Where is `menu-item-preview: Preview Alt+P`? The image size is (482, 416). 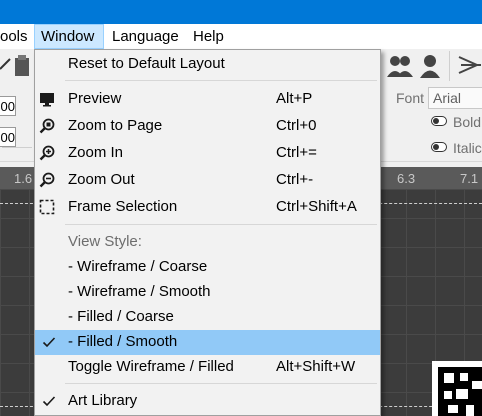
menu-item-preview: Preview Alt+P is located at coordinates (207, 99).